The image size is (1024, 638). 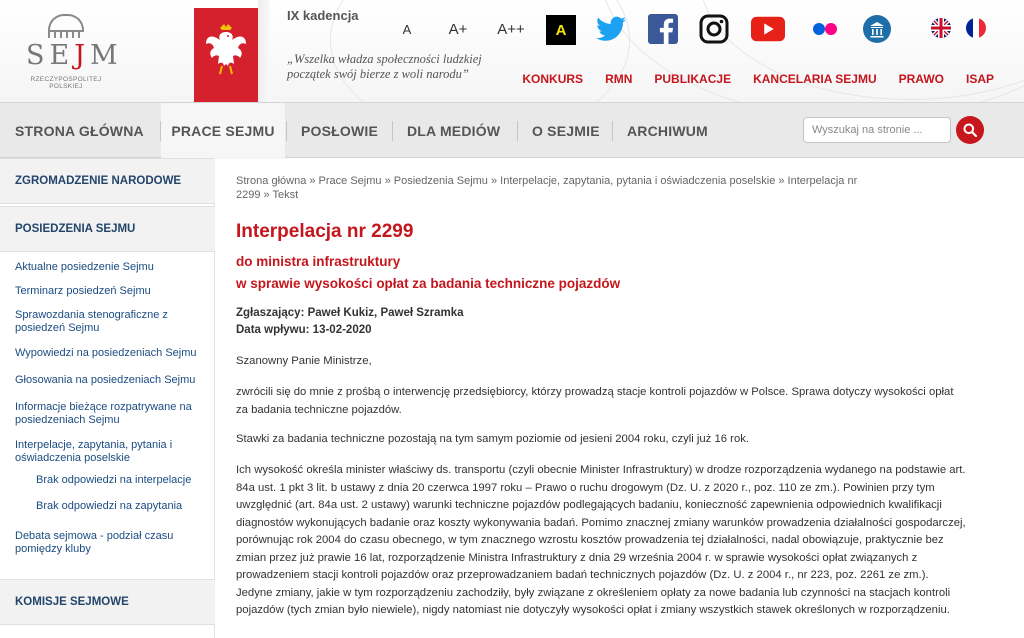 What do you see at coordinates (552, 79) in the screenshot?
I see `link-konkurs: KONKURS` at bounding box center [552, 79].